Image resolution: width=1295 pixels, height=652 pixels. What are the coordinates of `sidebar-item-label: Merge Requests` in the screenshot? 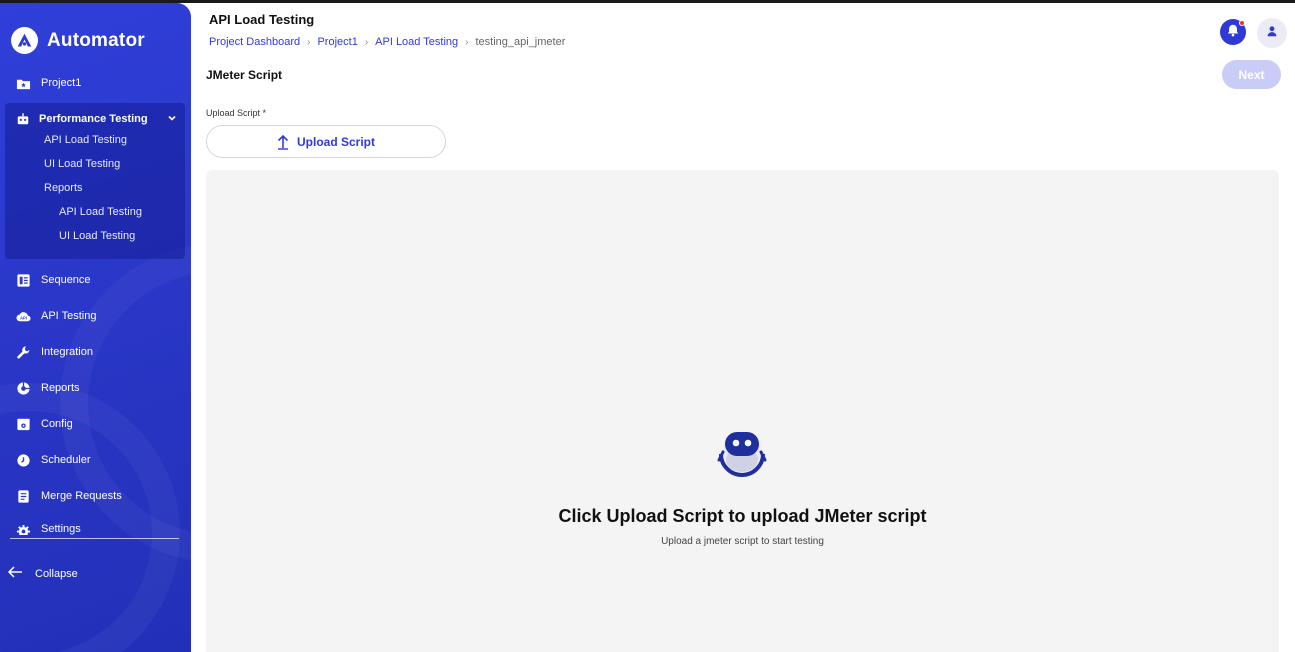 It's located at (81, 496).